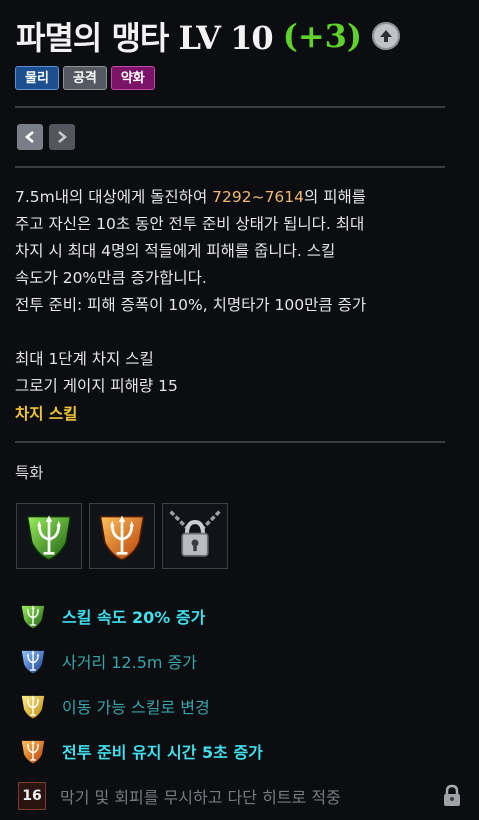 Image resolution: width=479 pixels, height=820 pixels. I want to click on skill-title-row: 파멸의 맹타 LV 10 (+3), so click(208, 36).